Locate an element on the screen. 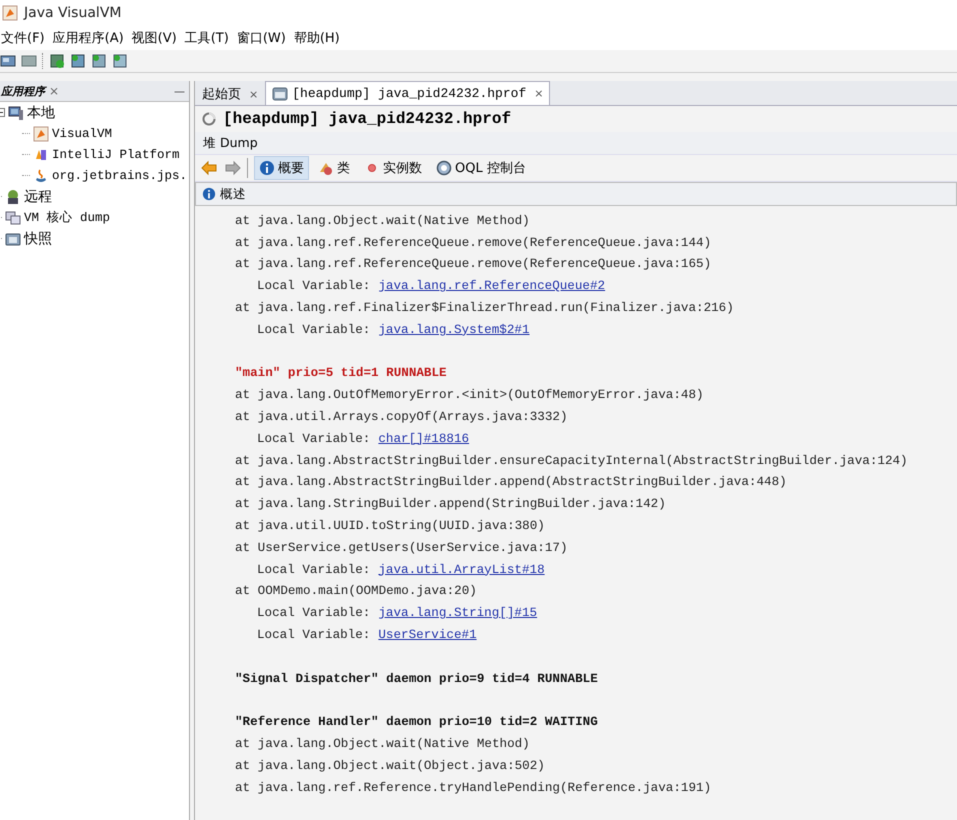 This screenshot has width=957, height=820. tab: [heapdump] java_pid24232.hprof × is located at coordinates (407, 93).